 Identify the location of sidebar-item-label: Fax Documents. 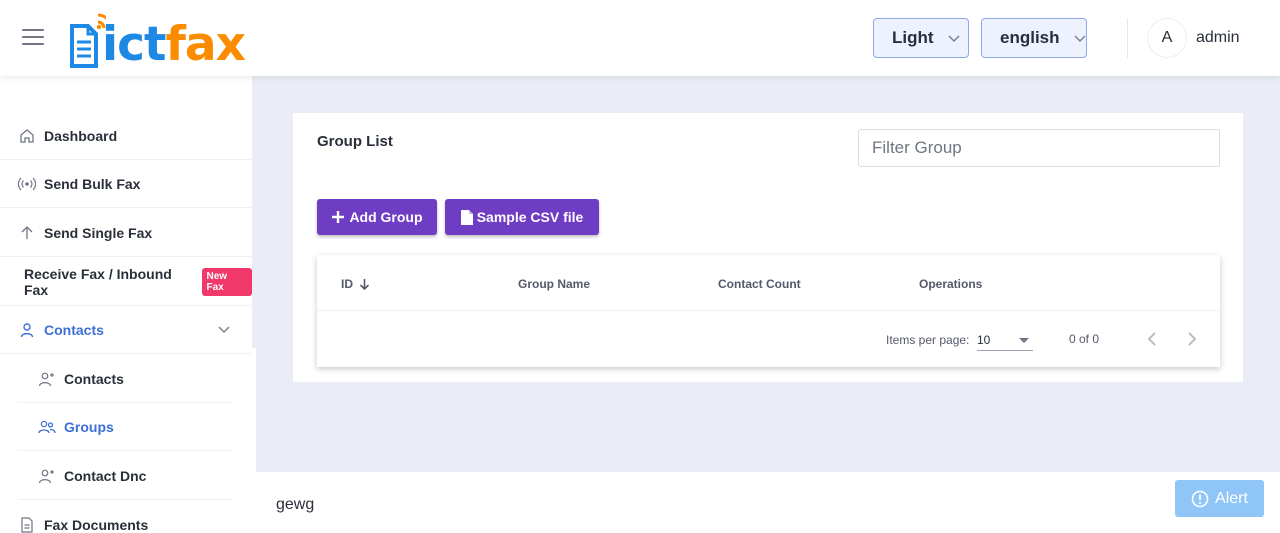
(96, 525).